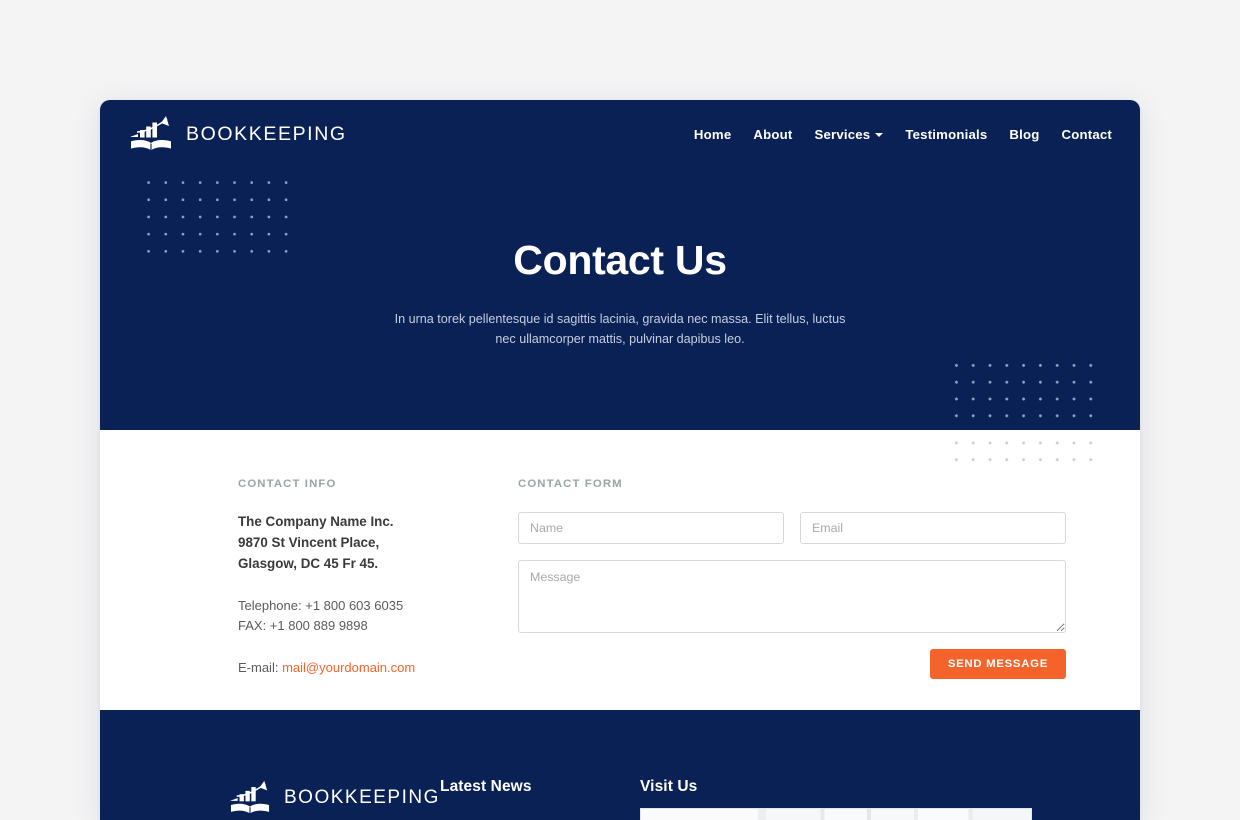 This screenshot has width=1240, height=820. What do you see at coordinates (997, 664) in the screenshot?
I see `send-message-button: SEND MESSAGE` at bounding box center [997, 664].